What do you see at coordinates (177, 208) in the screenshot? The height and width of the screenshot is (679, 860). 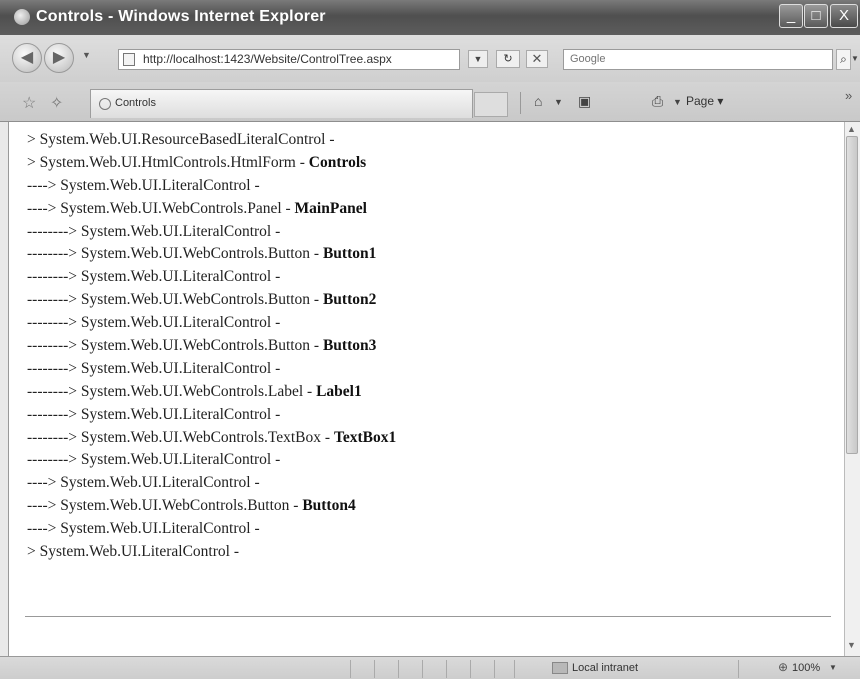 I see `control-type: System.Web.UI.WebControls.Panel -` at bounding box center [177, 208].